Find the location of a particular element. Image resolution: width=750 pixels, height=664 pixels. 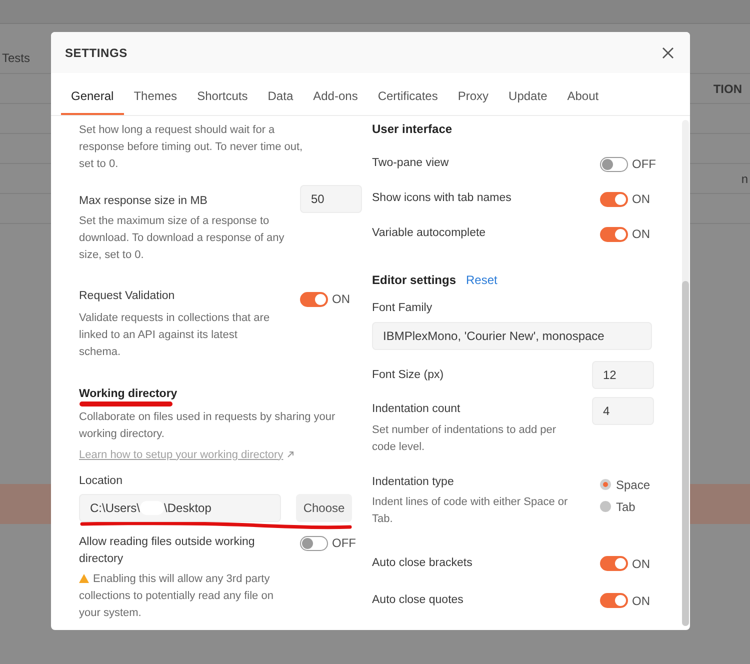

font-size-input: 12 is located at coordinates (623, 375).